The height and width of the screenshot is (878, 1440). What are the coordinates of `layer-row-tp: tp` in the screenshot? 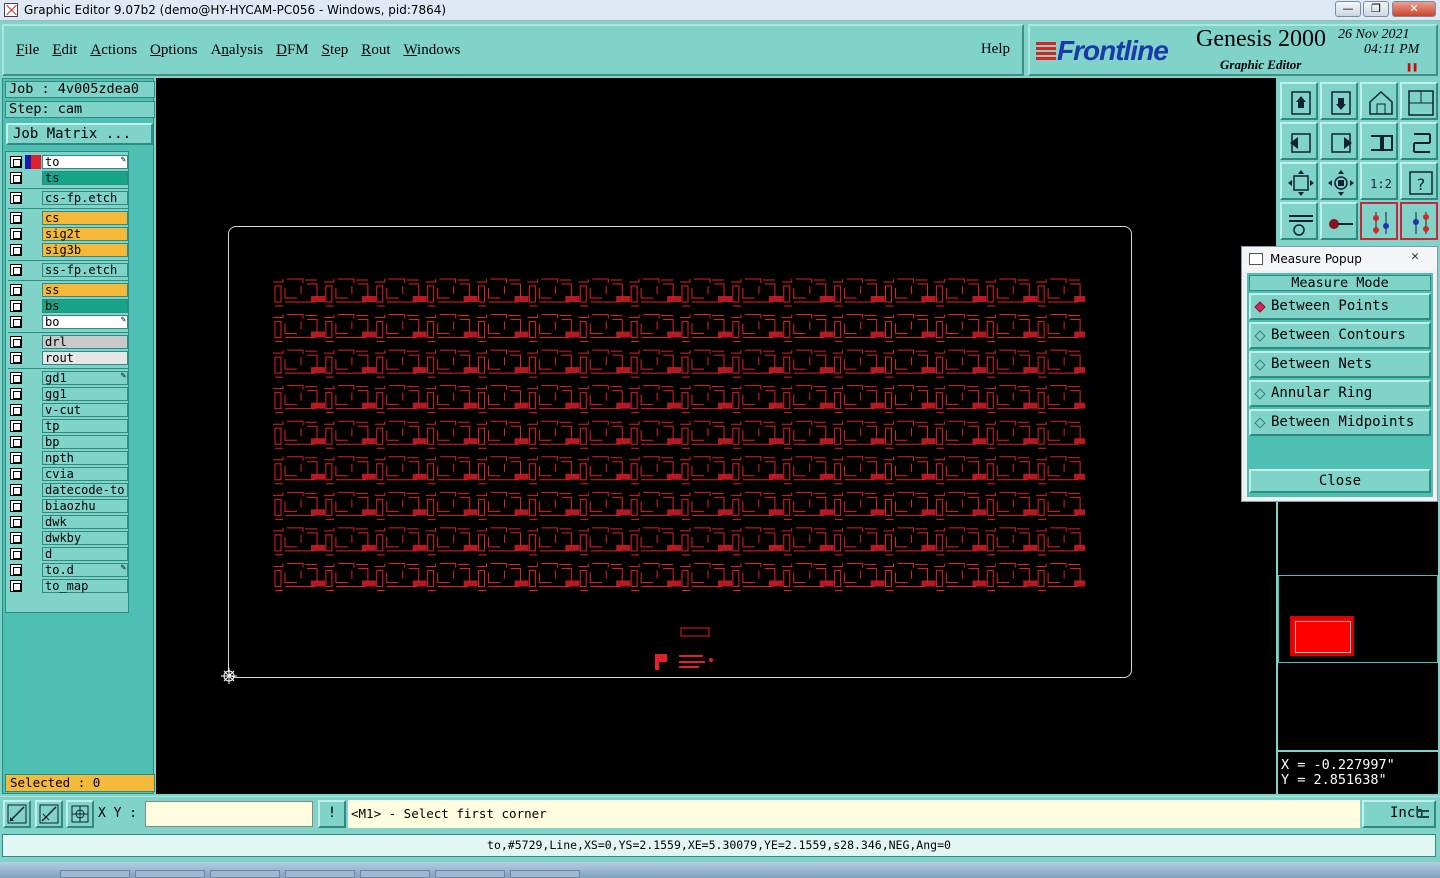 It's located at (68, 426).